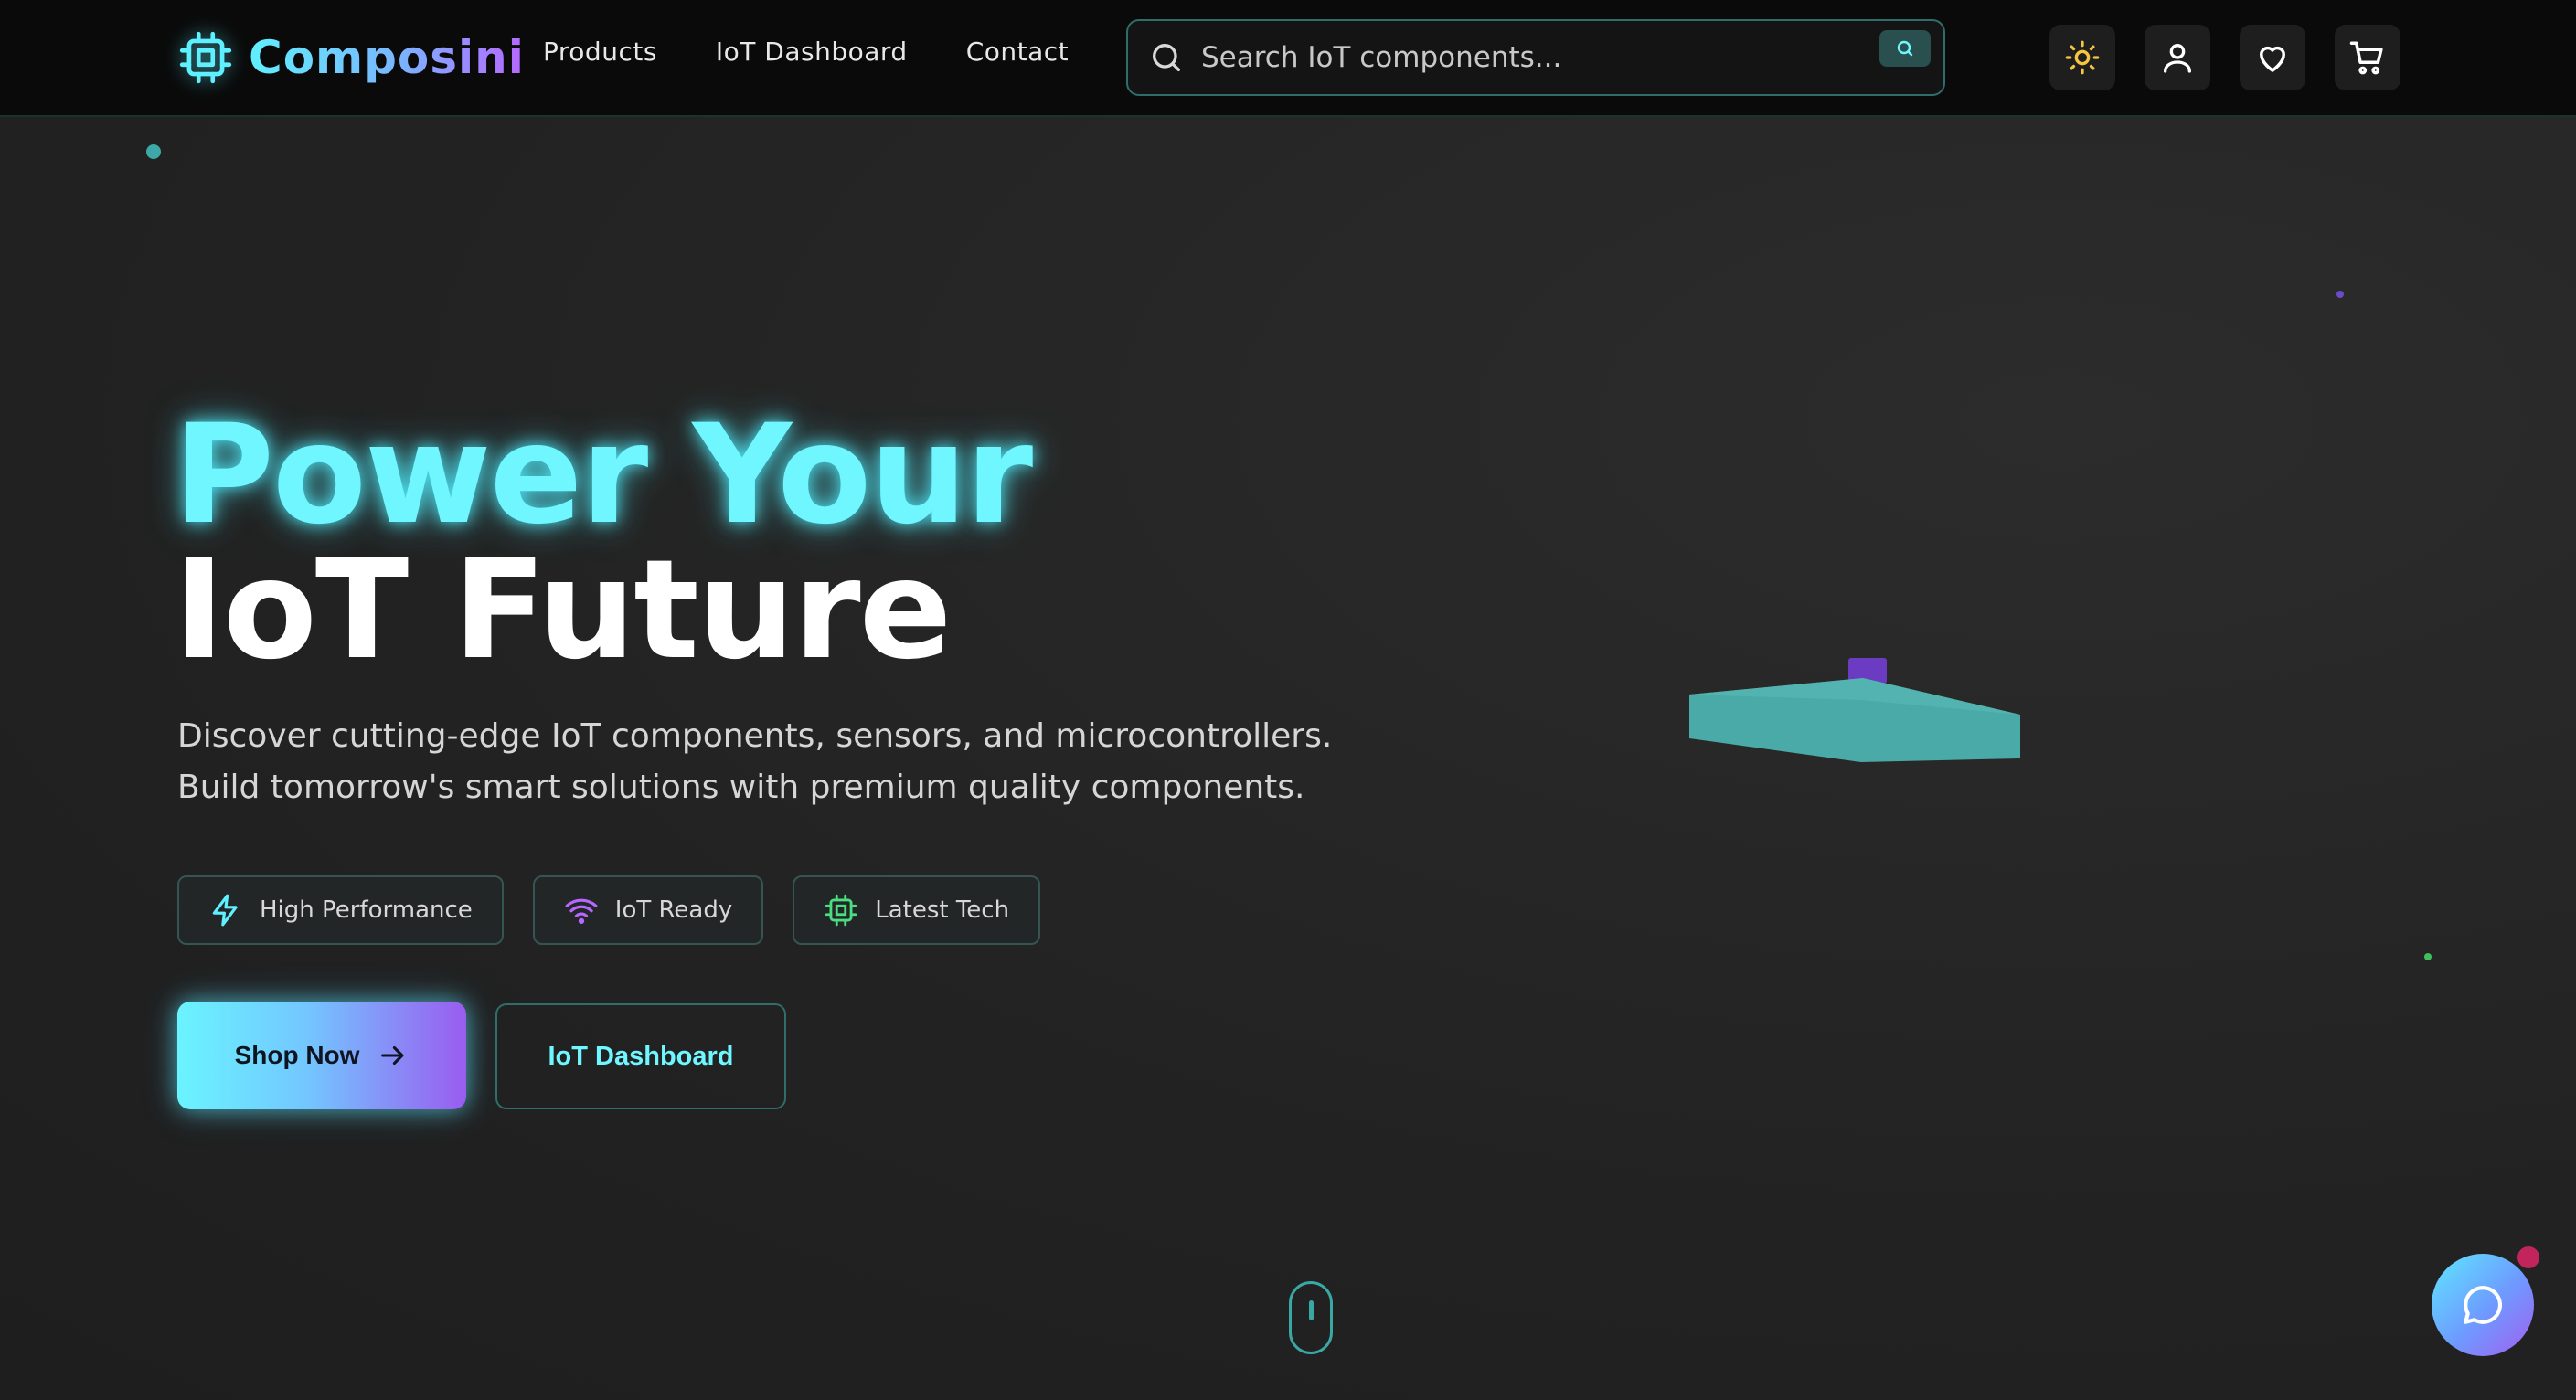  Describe the element at coordinates (600, 52) in the screenshot. I see `nav-item-products: Products` at that location.